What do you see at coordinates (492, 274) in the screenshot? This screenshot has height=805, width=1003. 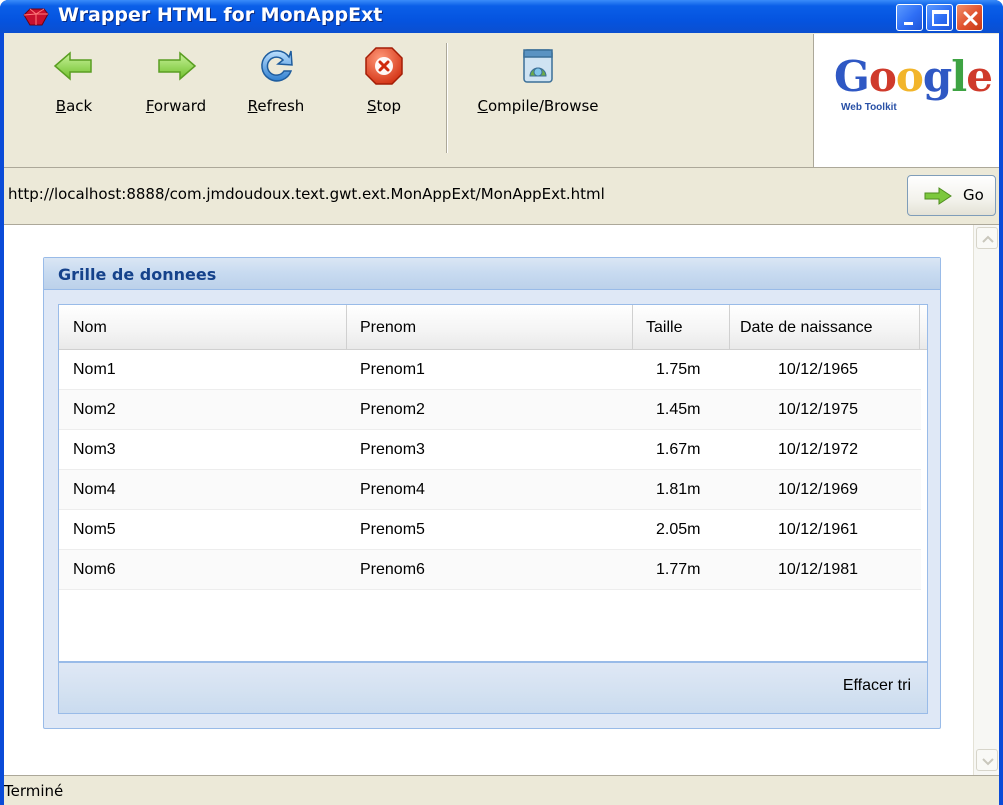 I see `panel-header: Grille de donnees` at bounding box center [492, 274].